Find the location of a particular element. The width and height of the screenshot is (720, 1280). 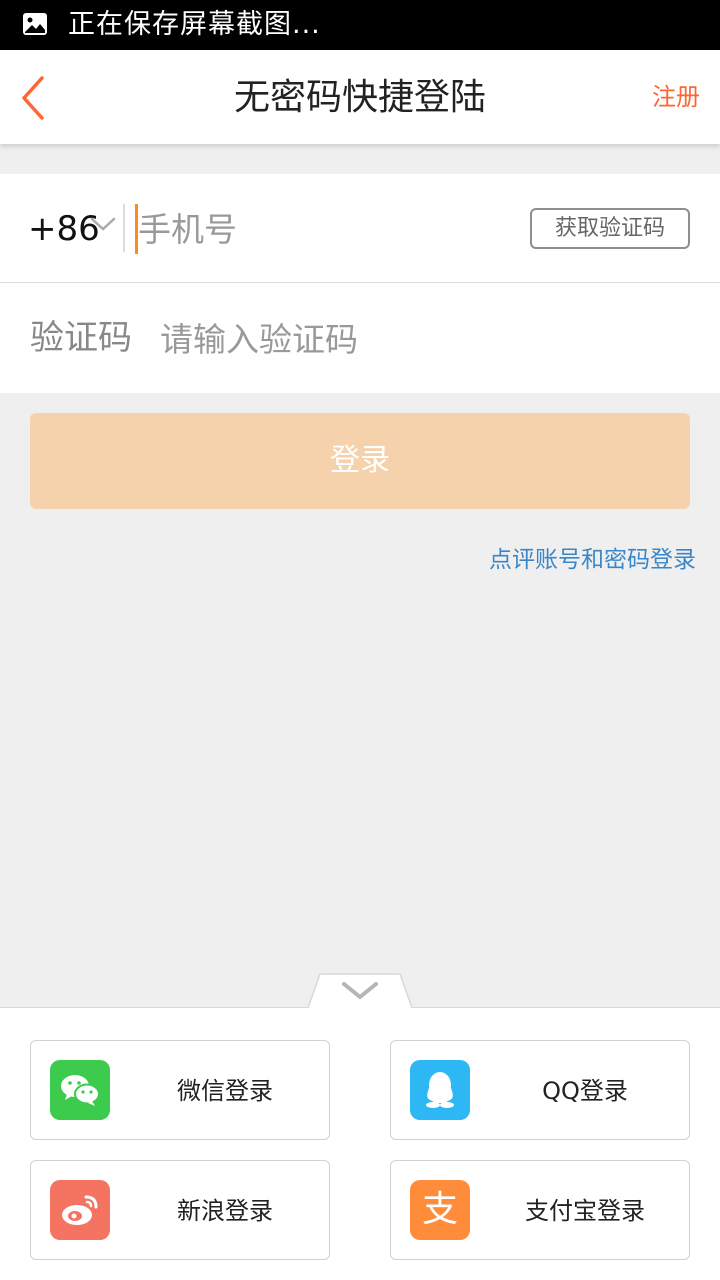

verification-code-input is located at coordinates (420, 339).